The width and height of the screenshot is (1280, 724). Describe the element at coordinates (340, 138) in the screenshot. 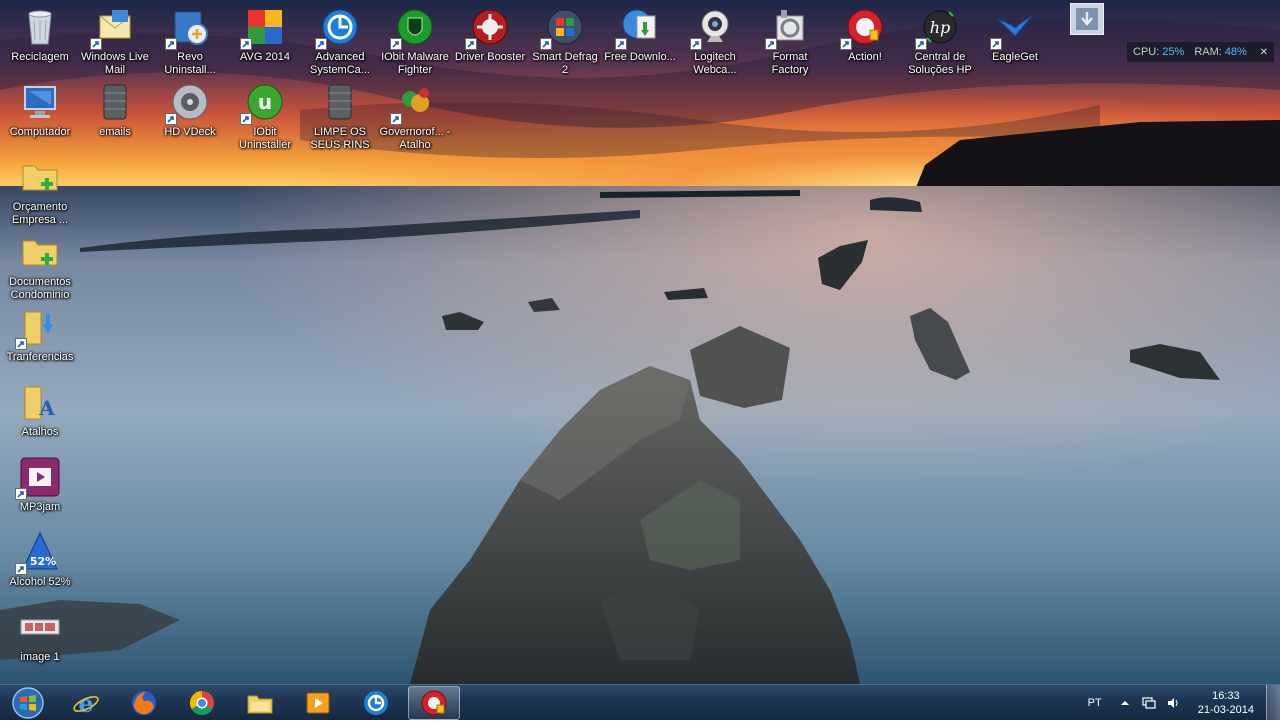

I see `desktop-icon-label: LIMPE OS SEUS RINS` at that location.